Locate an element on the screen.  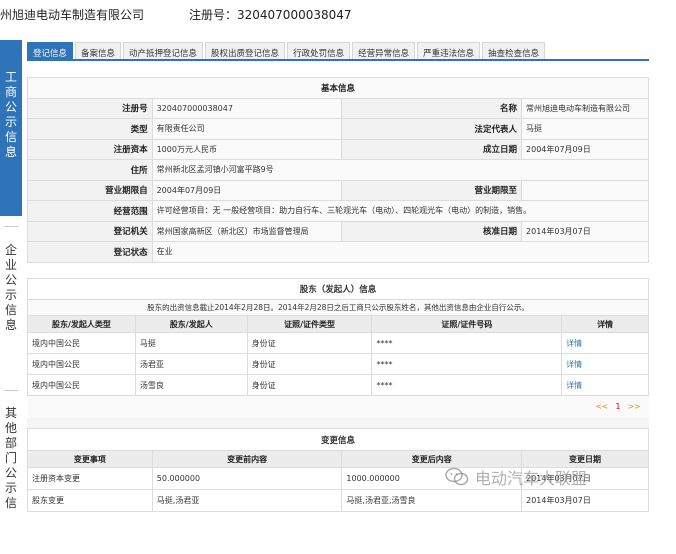
sidenav-item-business-publicity: 工 商 公 示 信 息 is located at coordinates (11, 128).